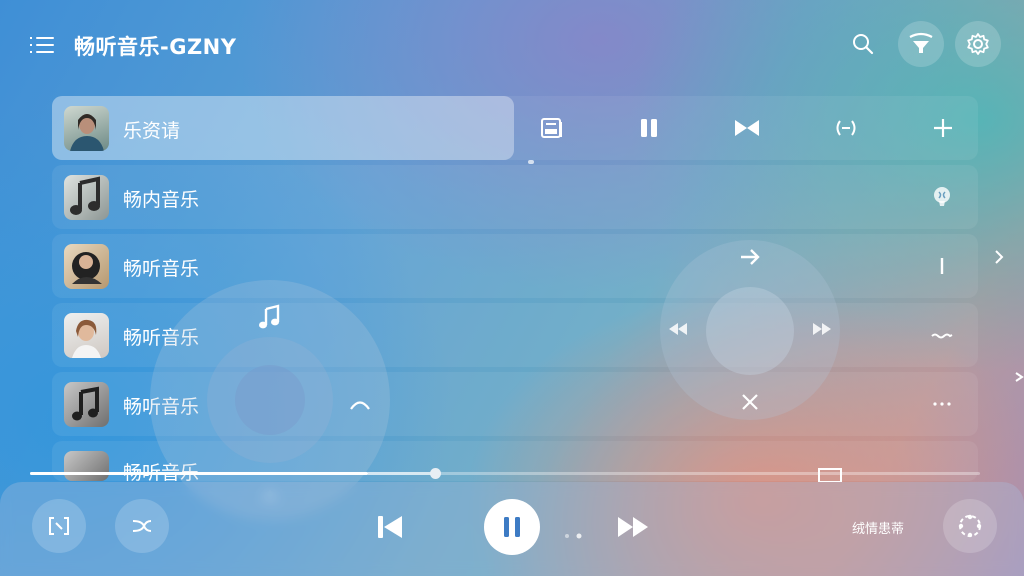  I want to click on close-icon, so click(750, 402).